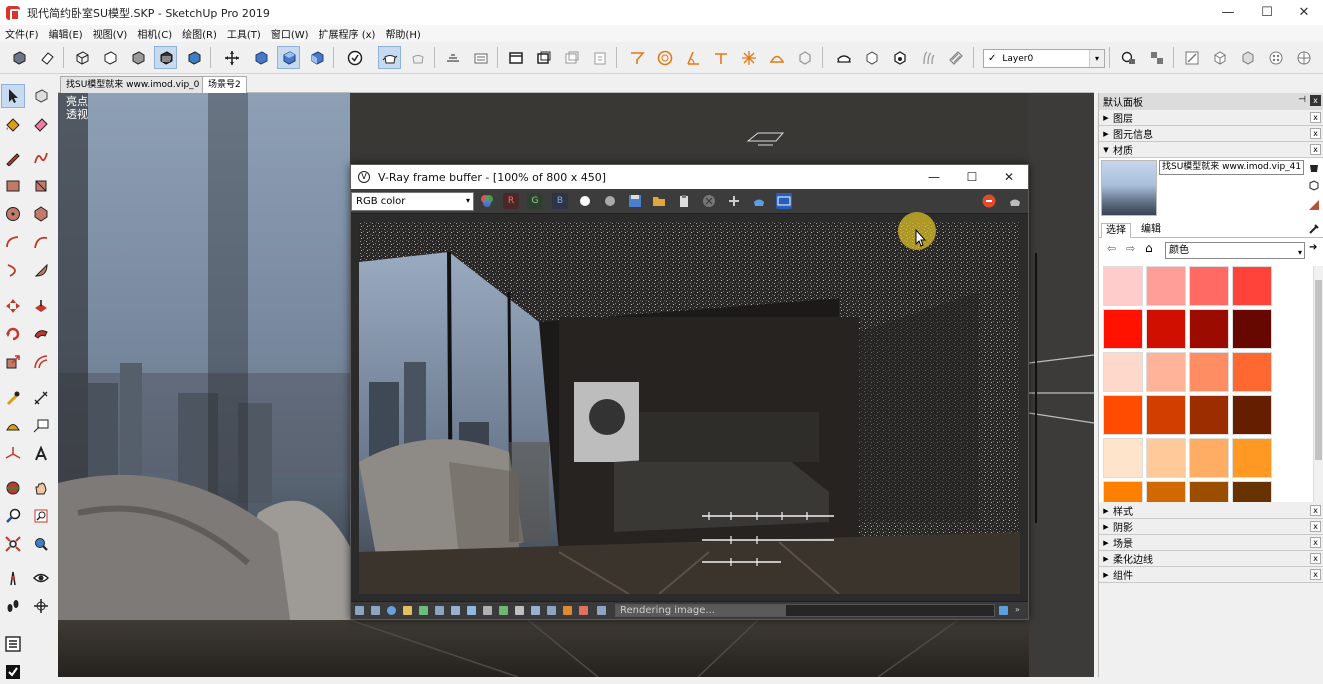 This screenshot has height=684, width=1323. I want to click on close-button: ✕, so click(1304, 12).